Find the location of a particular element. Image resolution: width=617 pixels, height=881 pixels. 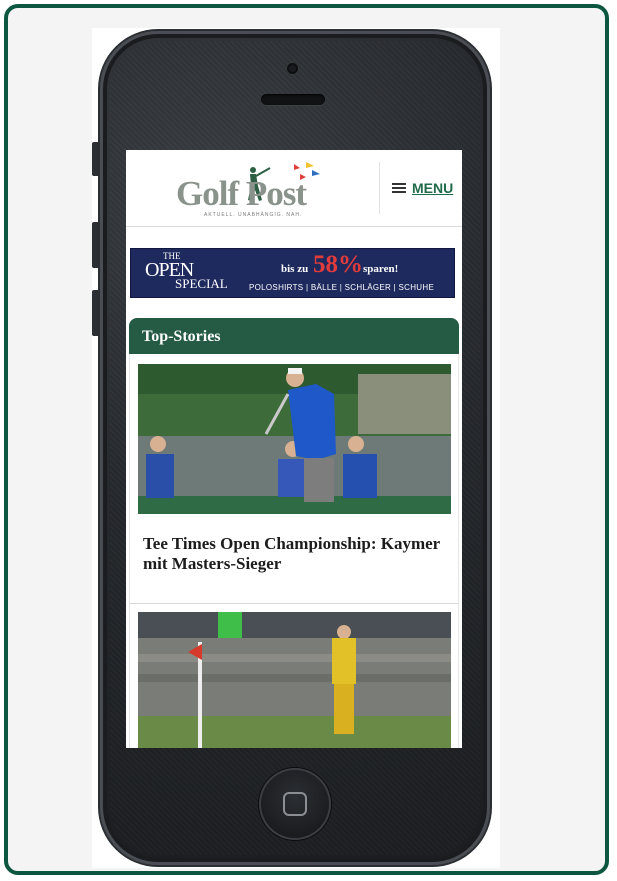

banner-special: SPECIAL is located at coordinates (201, 283).